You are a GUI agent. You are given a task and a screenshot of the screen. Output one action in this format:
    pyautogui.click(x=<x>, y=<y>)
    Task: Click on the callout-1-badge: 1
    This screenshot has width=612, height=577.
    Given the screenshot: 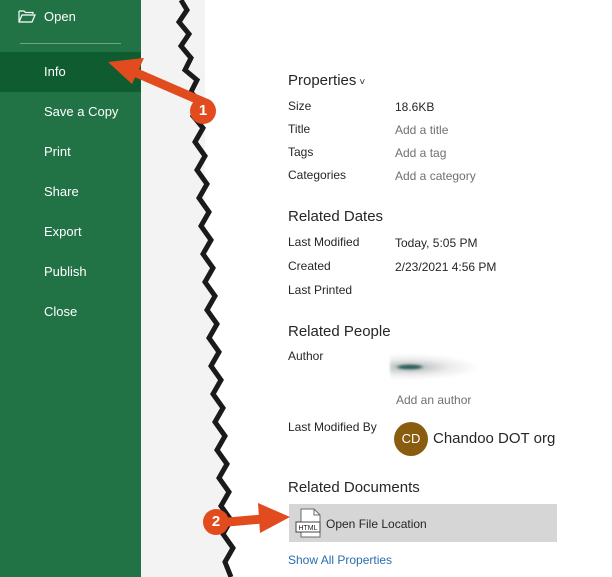 What is the action you would take?
    pyautogui.click(x=203, y=111)
    